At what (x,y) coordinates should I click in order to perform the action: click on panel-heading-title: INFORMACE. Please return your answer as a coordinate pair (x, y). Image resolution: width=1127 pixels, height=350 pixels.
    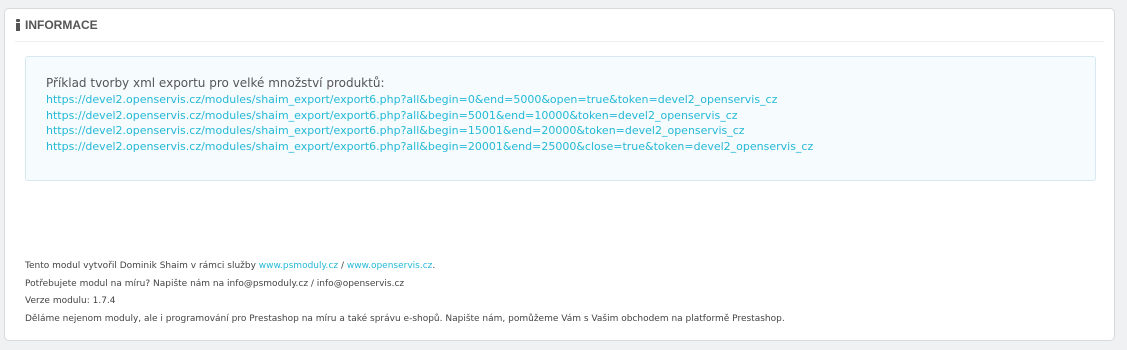
    Looking at the image, I should click on (61, 25).